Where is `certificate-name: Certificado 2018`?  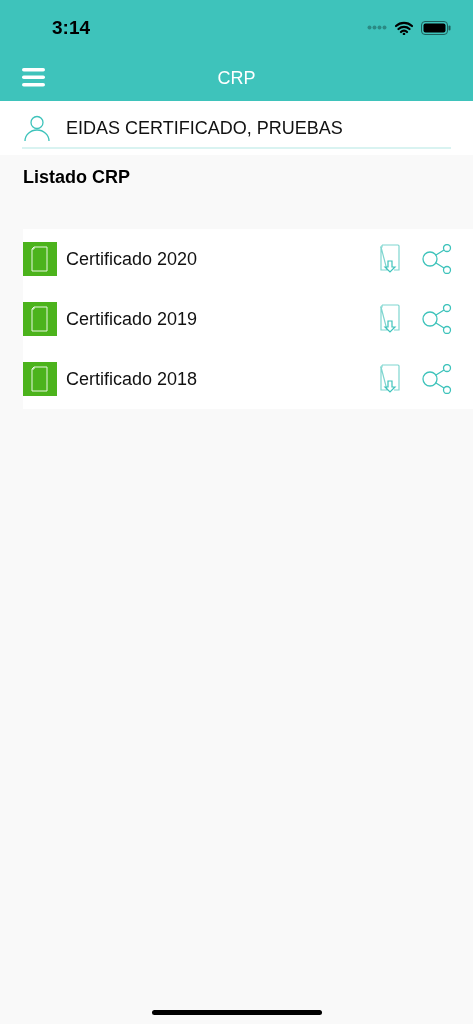 certificate-name: Certificado 2018 is located at coordinates (222, 379).